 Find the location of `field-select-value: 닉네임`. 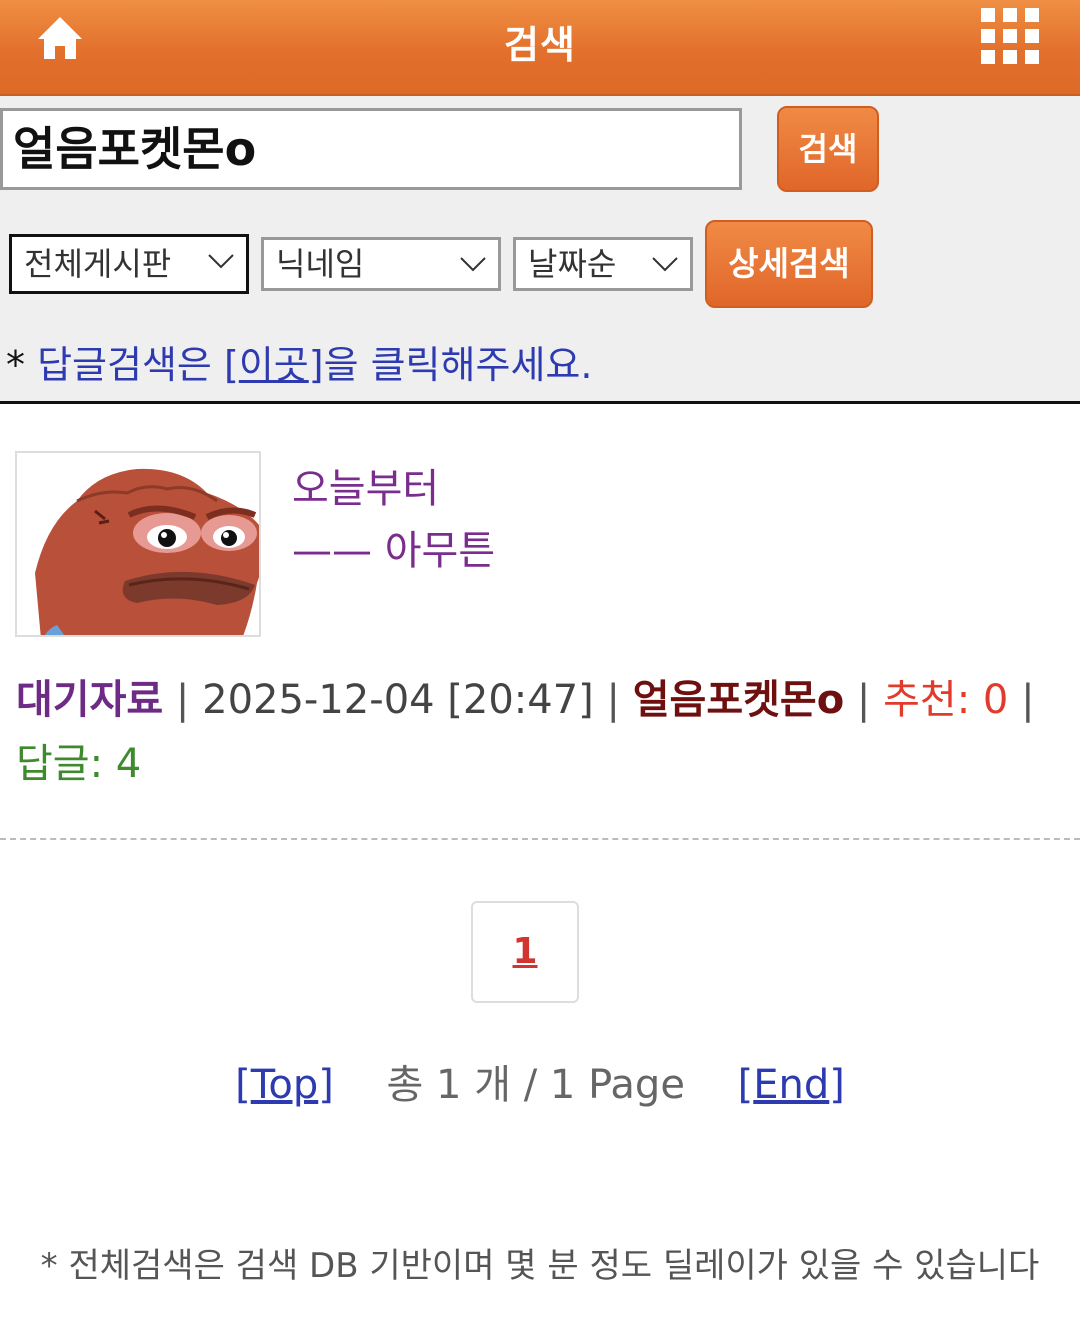

field-select-value: 닉네임 is located at coordinates (320, 264).